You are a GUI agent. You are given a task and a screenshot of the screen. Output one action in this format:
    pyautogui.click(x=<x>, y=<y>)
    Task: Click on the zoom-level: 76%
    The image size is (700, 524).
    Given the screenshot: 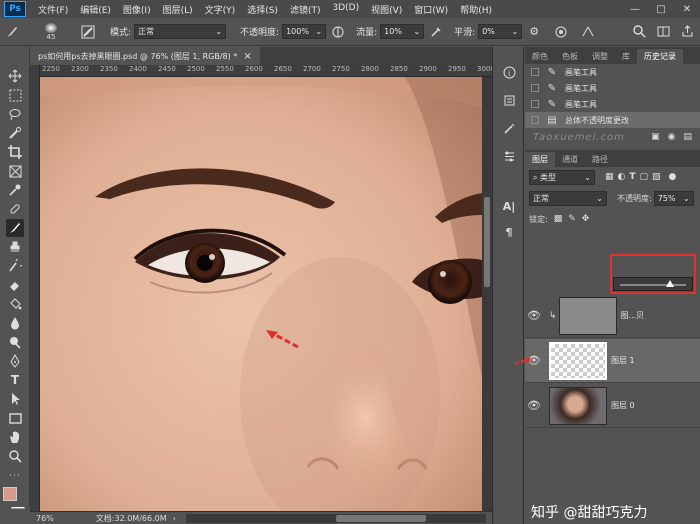 What is the action you would take?
    pyautogui.click(x=45, y=518)
    